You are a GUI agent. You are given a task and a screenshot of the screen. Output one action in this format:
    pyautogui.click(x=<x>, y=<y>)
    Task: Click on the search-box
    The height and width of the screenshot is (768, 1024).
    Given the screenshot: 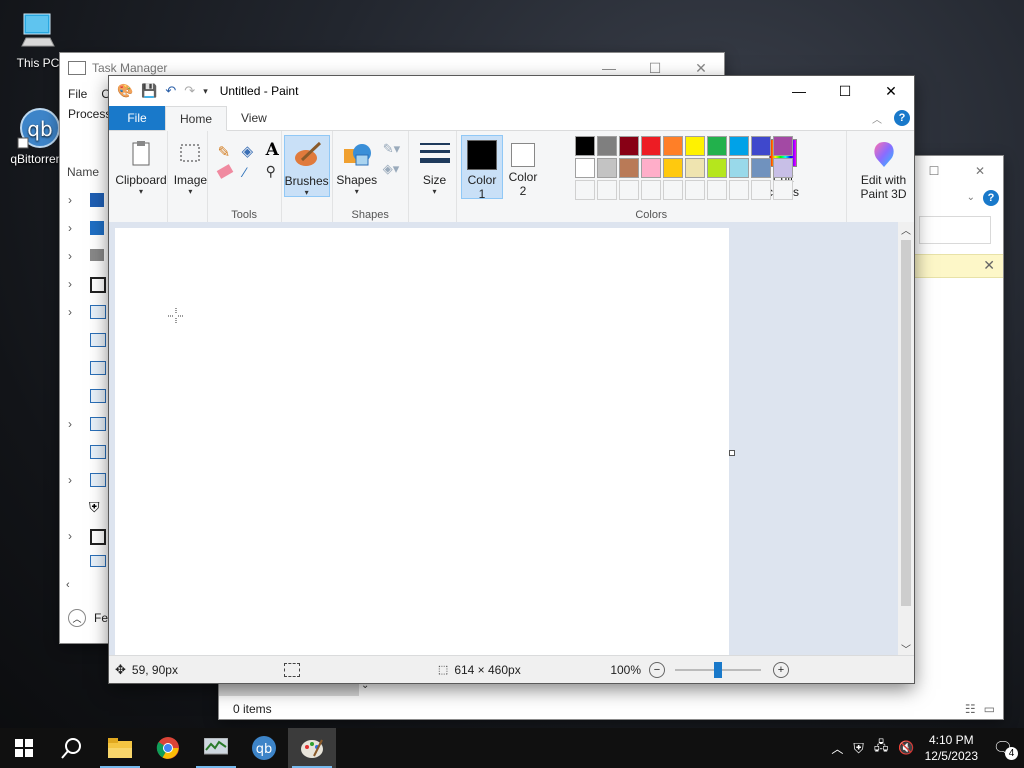 What is the action you would take?
    pyautogui.click(x=955, y=230)
    